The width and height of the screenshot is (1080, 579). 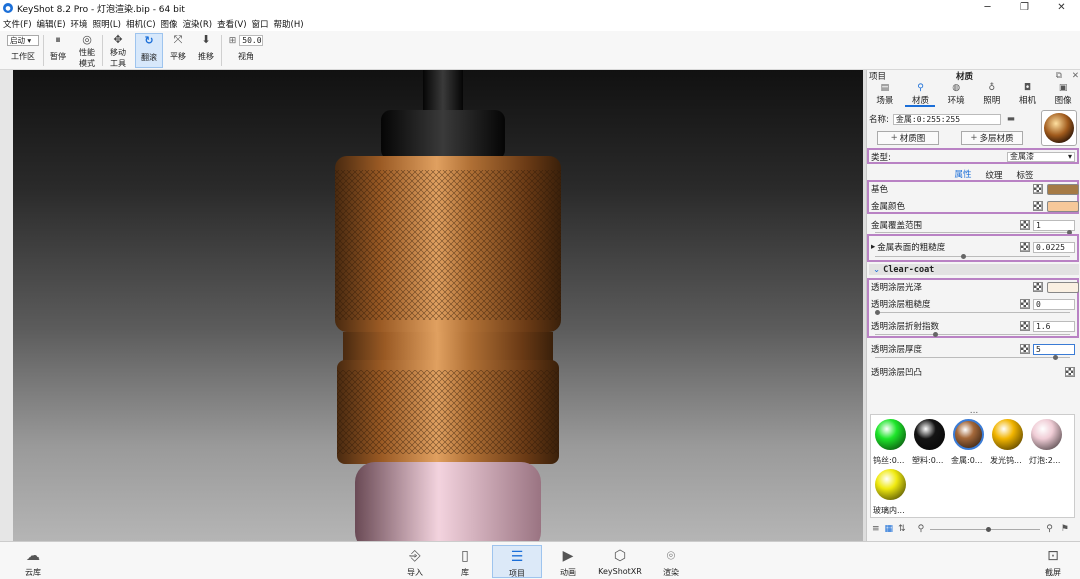 I want to click on tab-image: ▣ 图像, so click(x=1063, y=95).